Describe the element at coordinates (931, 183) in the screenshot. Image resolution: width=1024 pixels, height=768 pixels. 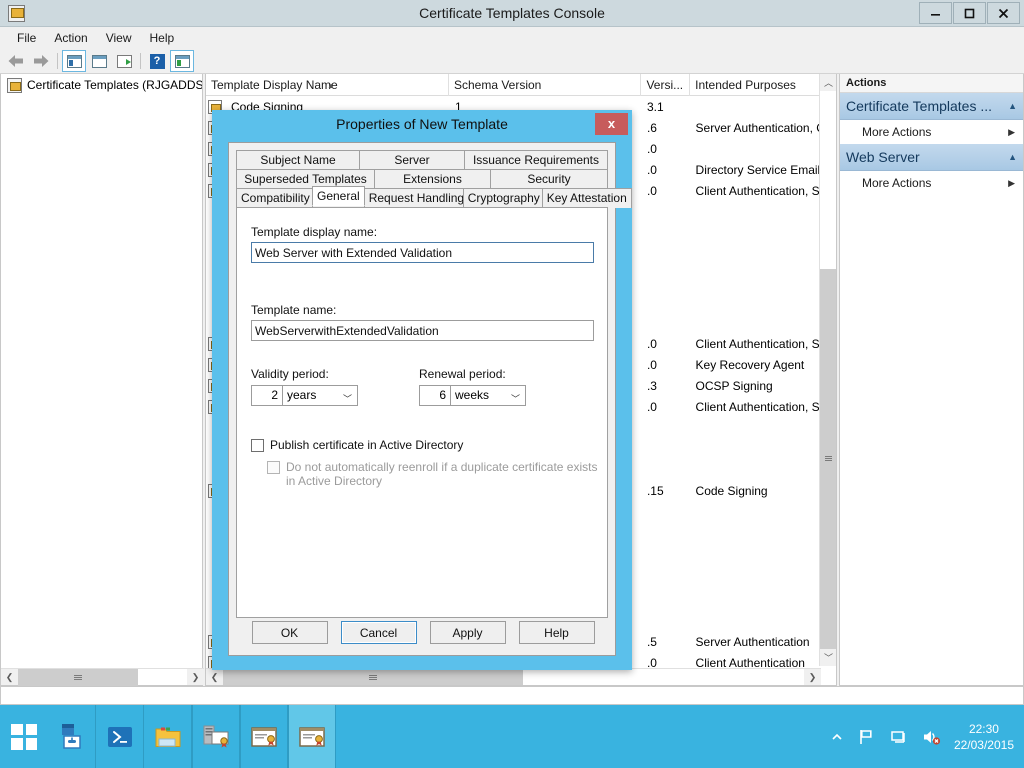
I see `action-more-actions-web-server: More Actions ▶` at that location.